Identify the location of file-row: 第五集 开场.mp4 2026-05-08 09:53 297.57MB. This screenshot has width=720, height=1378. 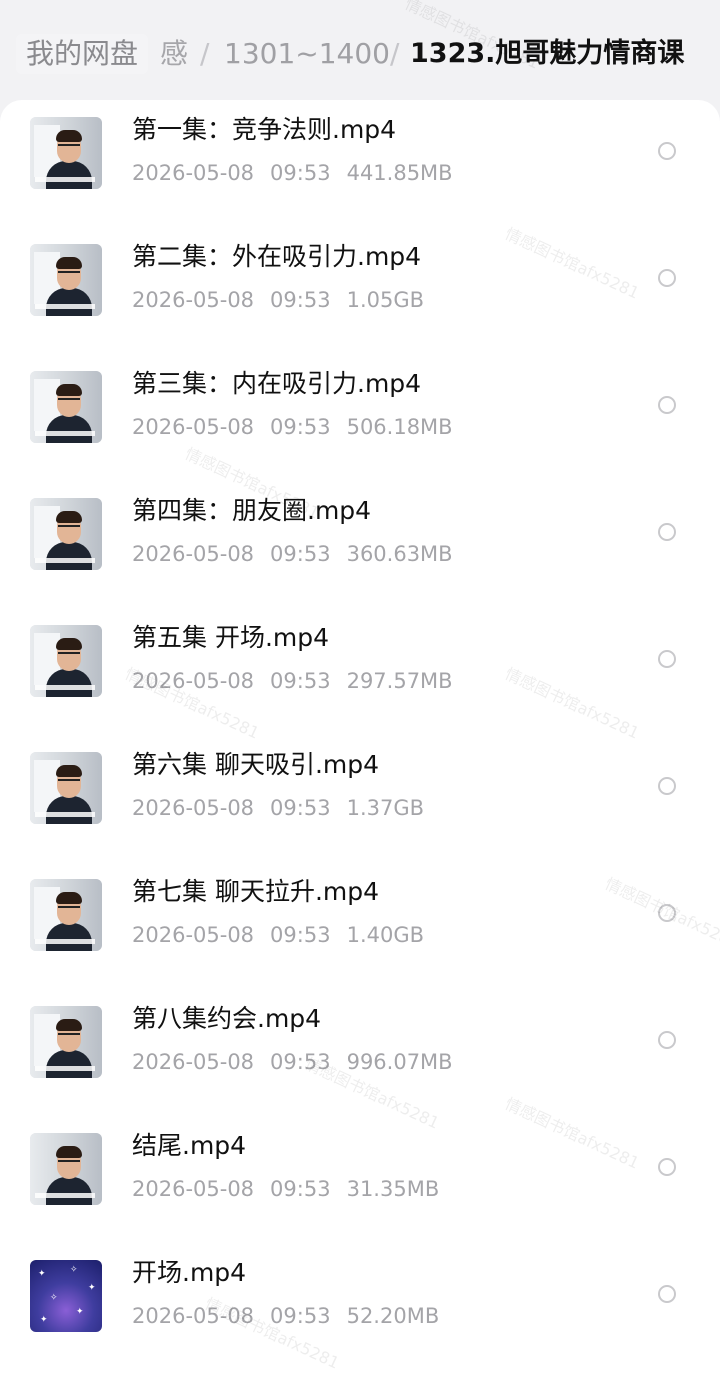
(360, 671).